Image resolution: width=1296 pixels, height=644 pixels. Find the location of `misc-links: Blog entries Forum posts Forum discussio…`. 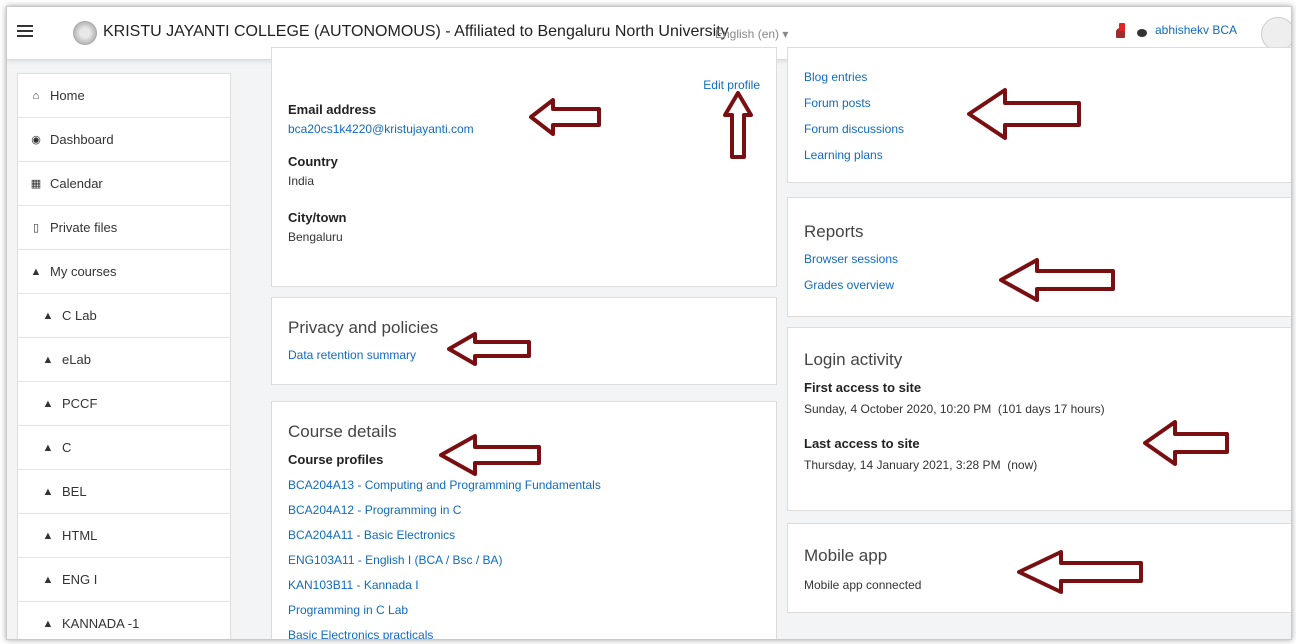

misc-links: Blog entries Forum posts Forum discussio… is located at coordinates (854, 122).